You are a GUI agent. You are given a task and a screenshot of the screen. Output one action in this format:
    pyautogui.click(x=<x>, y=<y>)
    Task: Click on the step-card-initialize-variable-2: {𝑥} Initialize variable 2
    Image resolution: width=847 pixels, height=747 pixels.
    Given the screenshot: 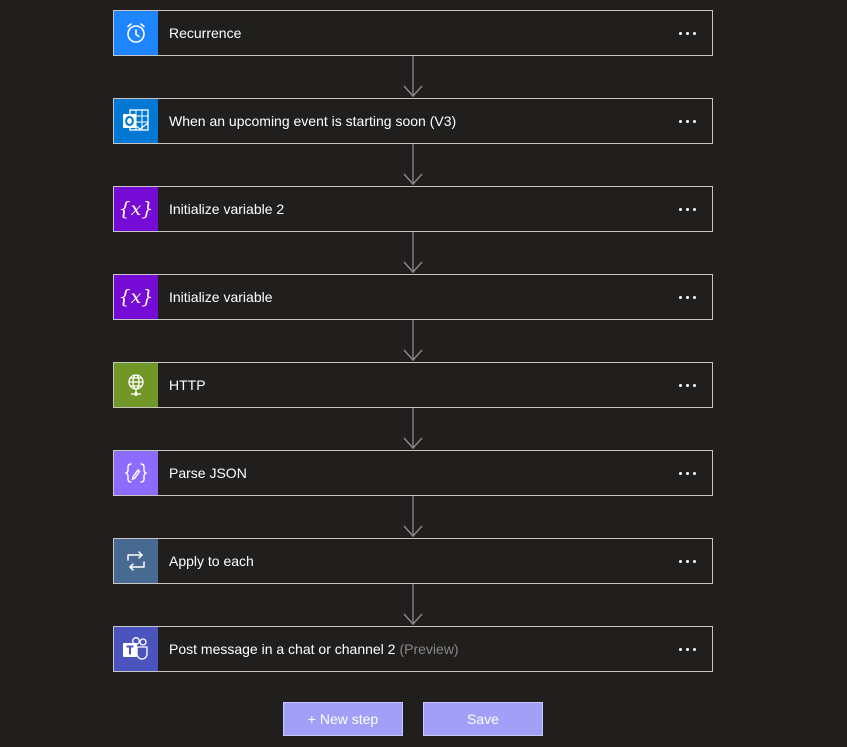 What is the action you would take?
    pyautogui.click(x=413, y=209)
    